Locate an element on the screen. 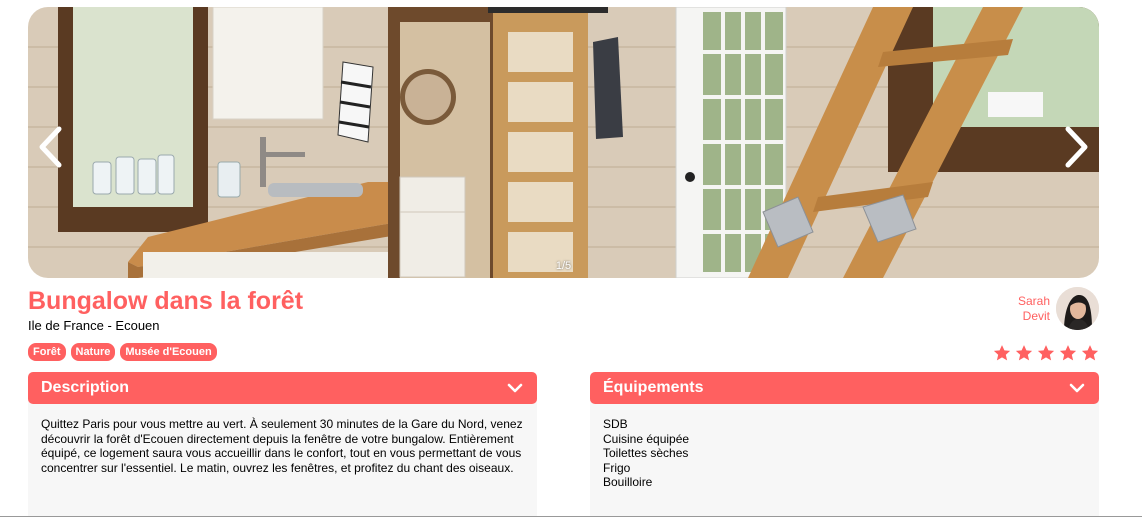 The image size is (1142, 517). host-info: Sarah Devit is located at coordinates (1058, 308).